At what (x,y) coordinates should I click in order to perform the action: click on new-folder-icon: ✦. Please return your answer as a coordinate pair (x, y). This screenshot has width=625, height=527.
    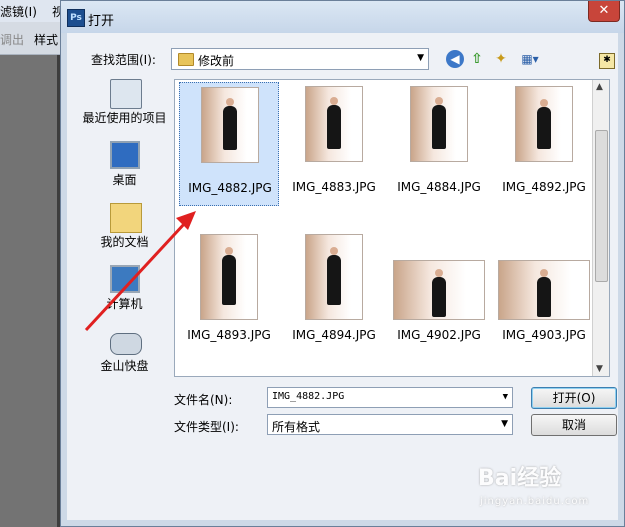
    Looking at the image, I should click on (501, 59).